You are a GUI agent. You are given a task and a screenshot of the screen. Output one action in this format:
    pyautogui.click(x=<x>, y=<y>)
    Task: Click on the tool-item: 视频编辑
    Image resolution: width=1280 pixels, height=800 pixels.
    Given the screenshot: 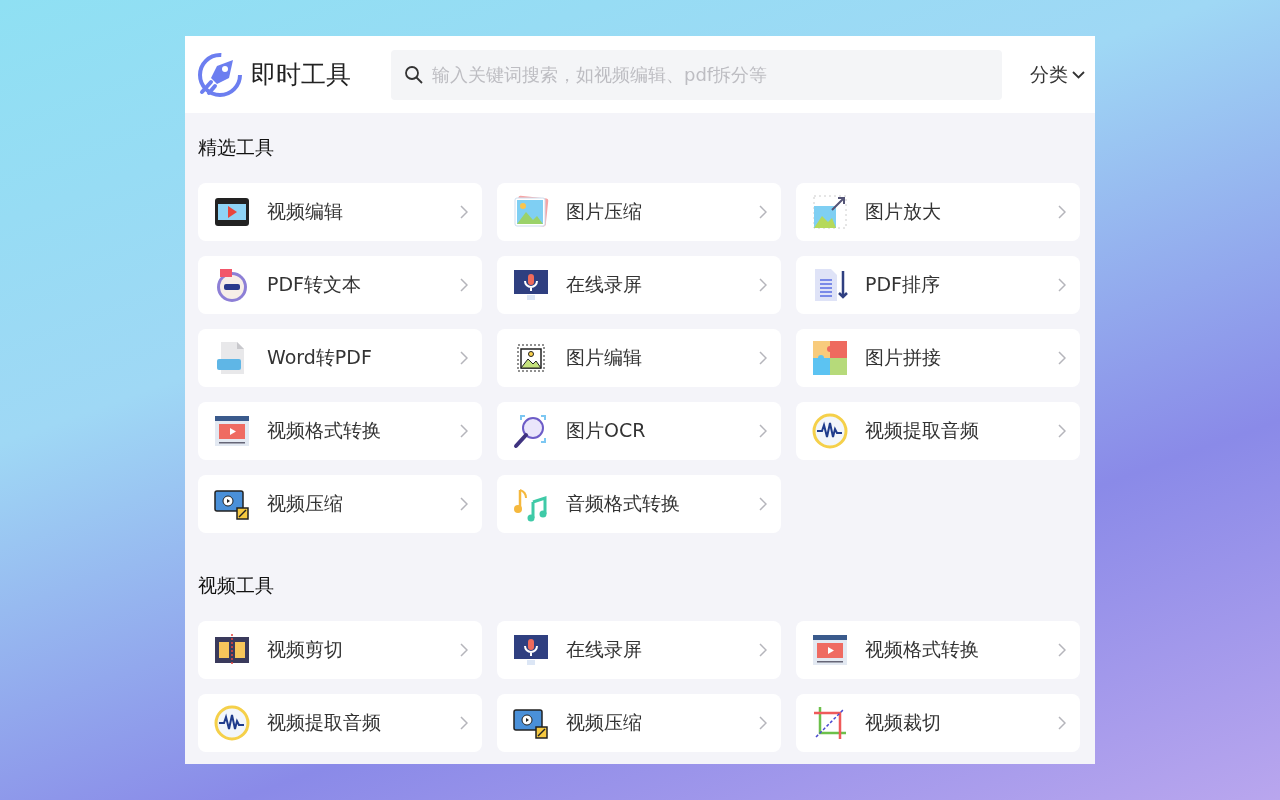 What is the action you would take?
    pyautogui.click(x=340, y=212)
    